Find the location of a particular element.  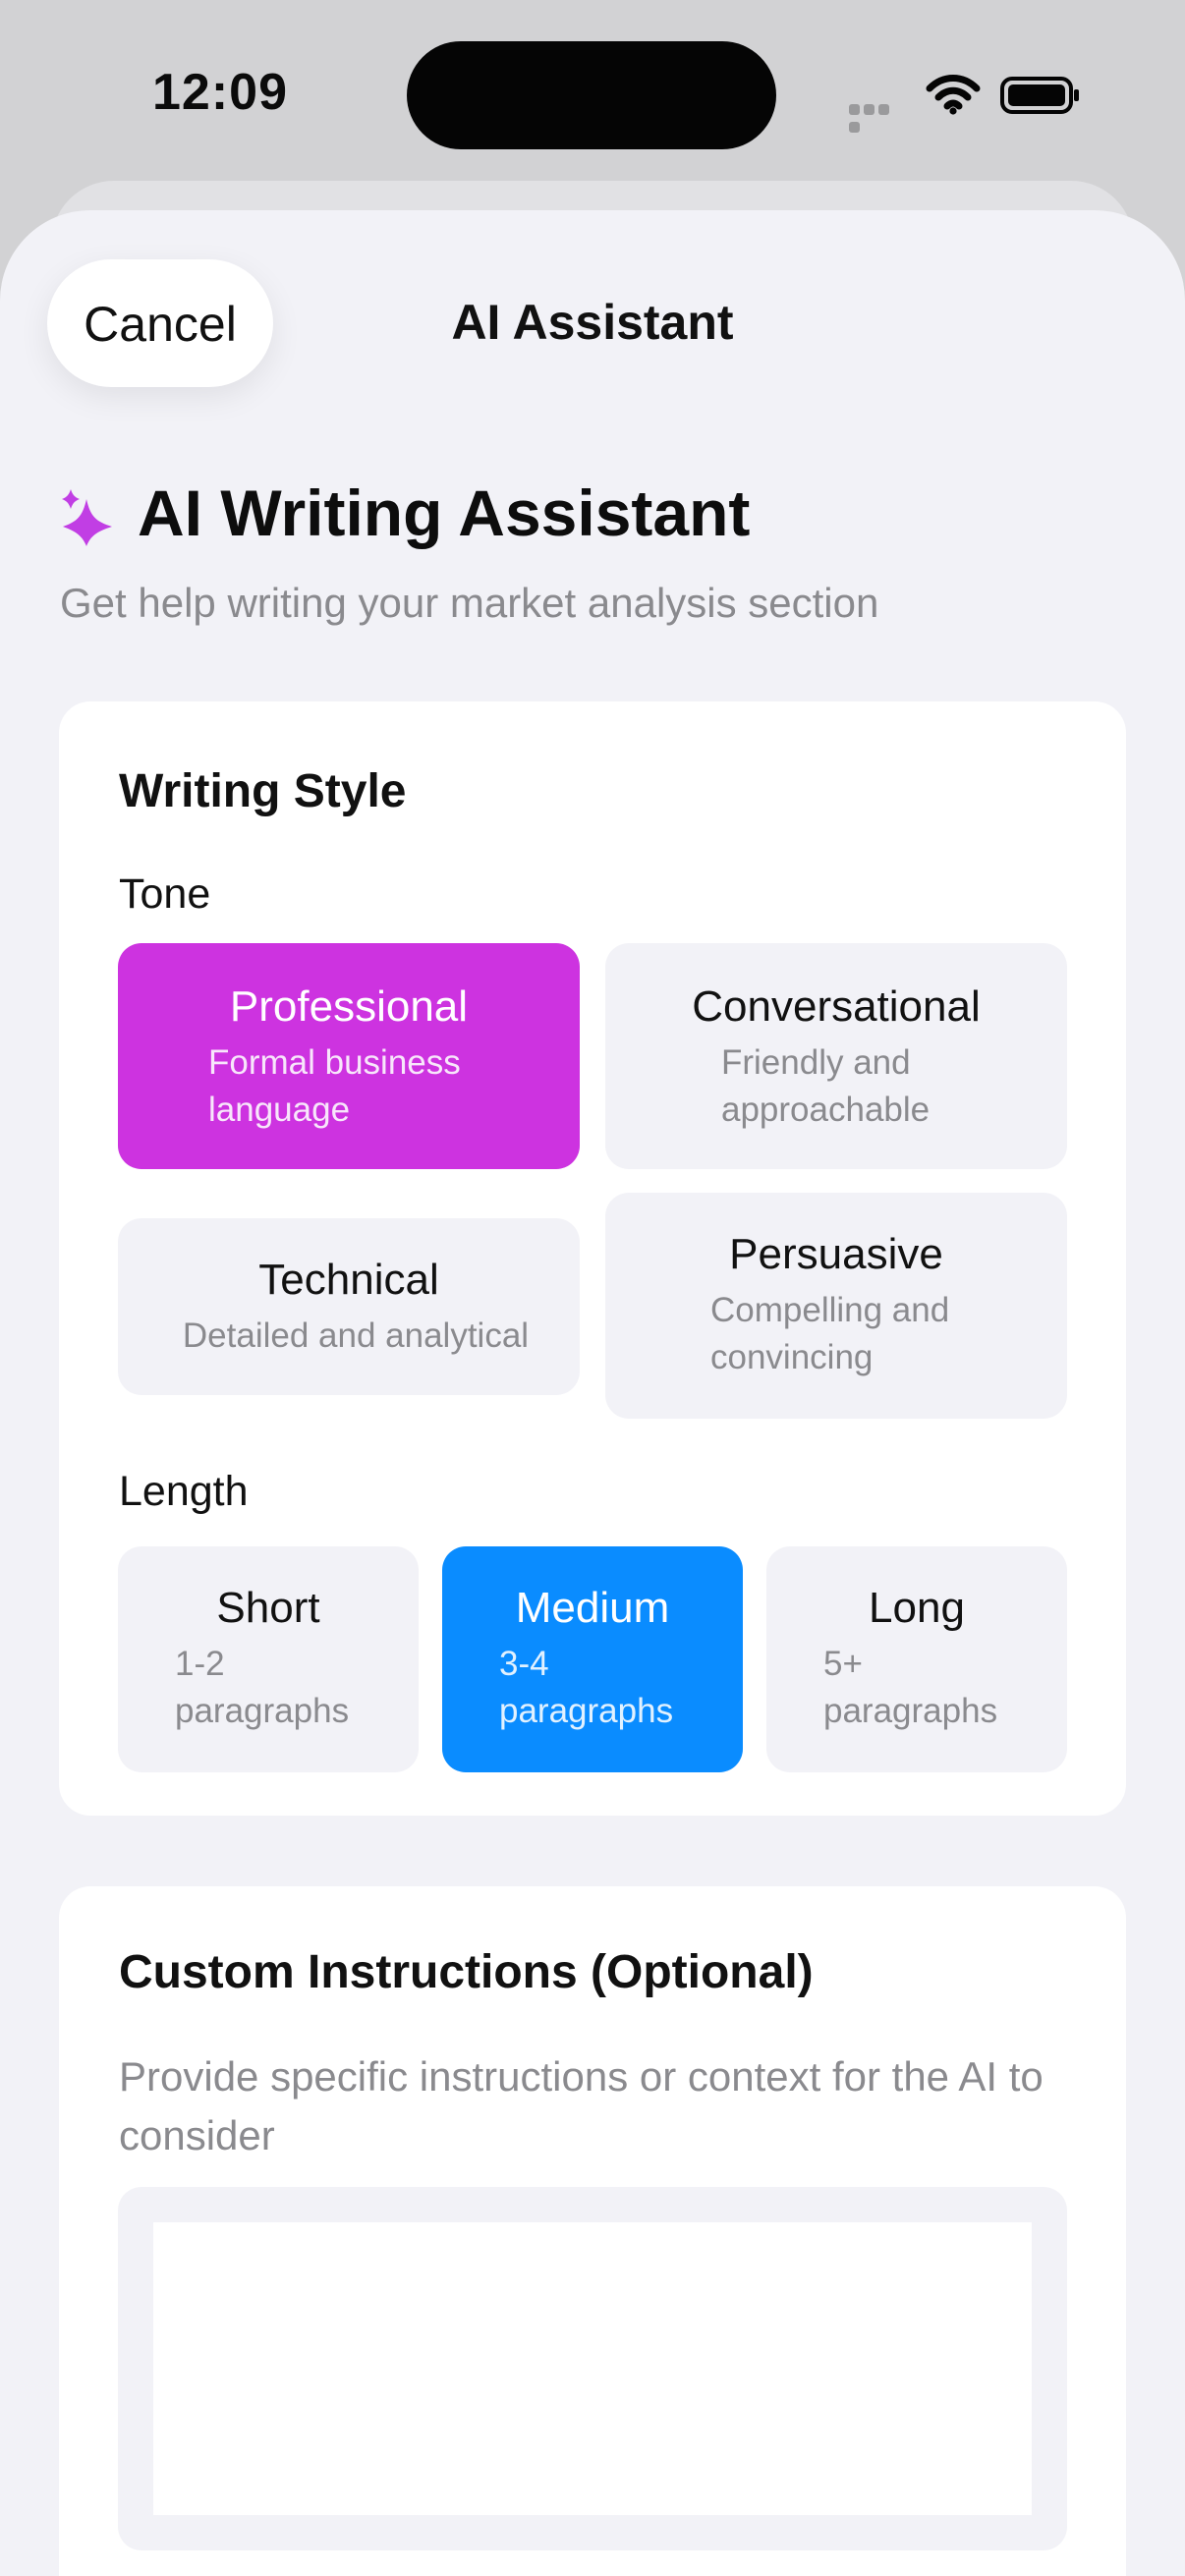

custom-instructions-textarea is located at coordinates (592, 2368).